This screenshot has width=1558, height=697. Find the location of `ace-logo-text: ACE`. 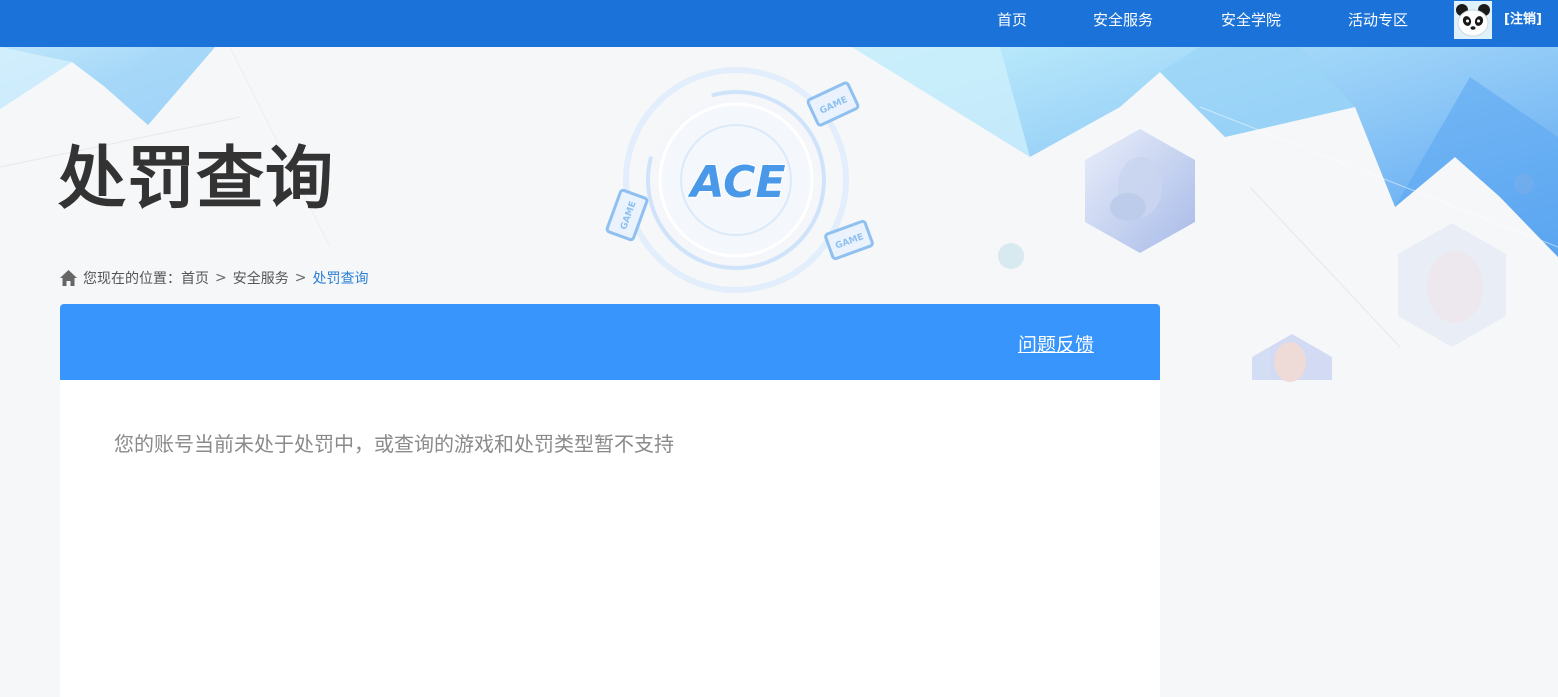

ace-logo-text: ACE is located at coordinates (736, 182).